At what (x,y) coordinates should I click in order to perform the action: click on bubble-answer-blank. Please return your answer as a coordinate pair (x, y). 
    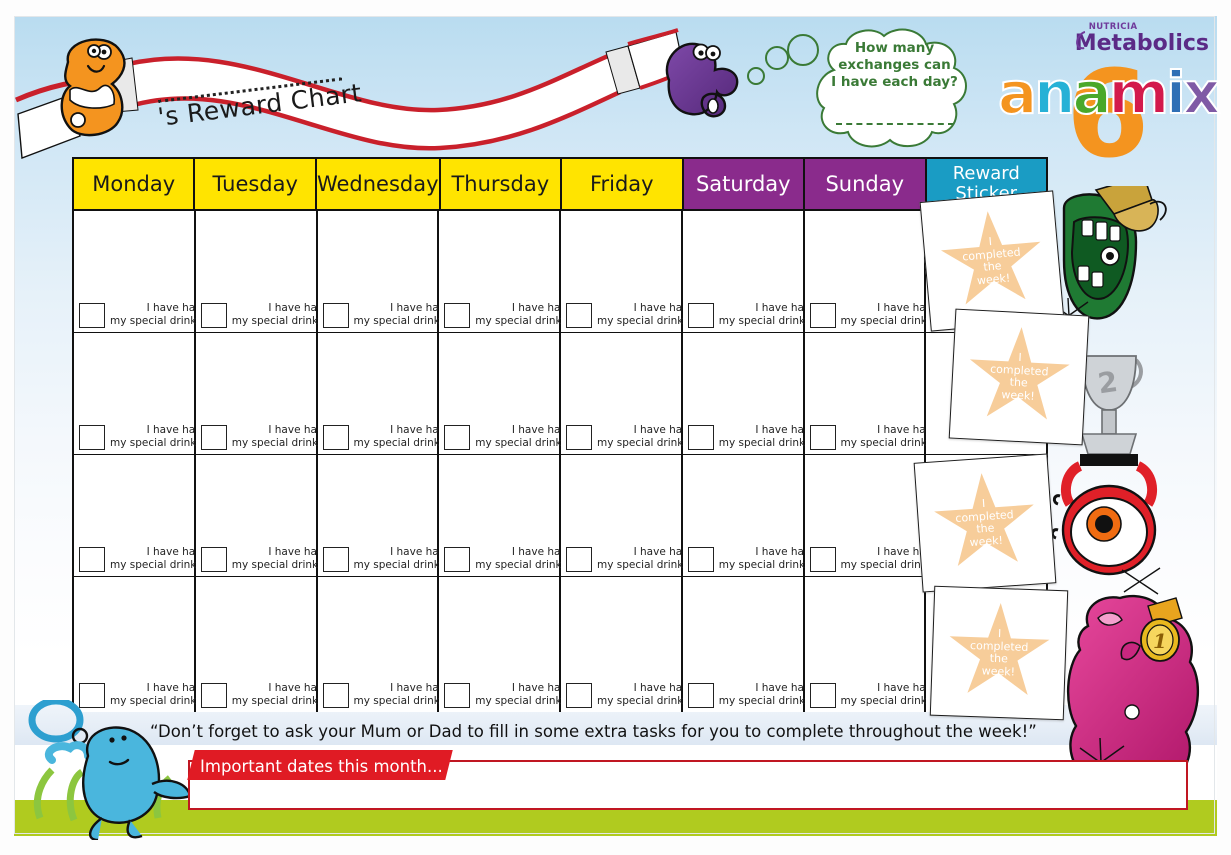
    Looking at the image, I should click on (895, 124).